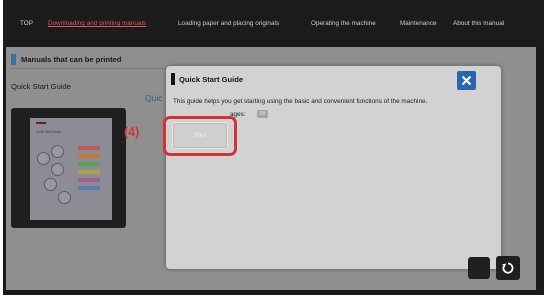 Image resolution: width=548 pixels, height=295 pixels. What do you see at coordinates (41, 86) in the screenshot?
I see `manual-name-label: Quick Start Guide` at bounding box center [41, 86].